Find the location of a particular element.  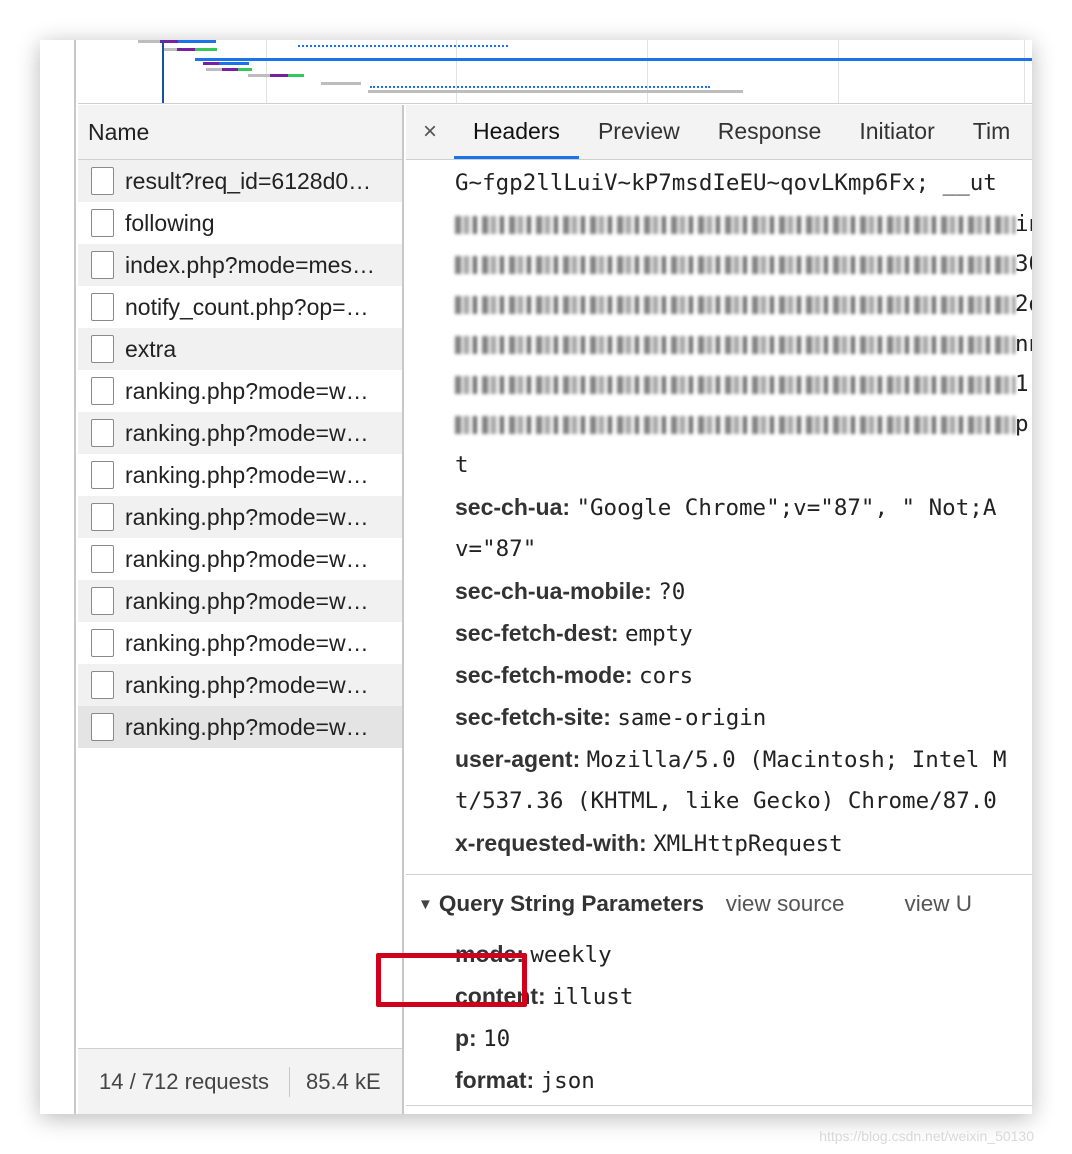

cookie-value-line: G~fgp2llLuiV~kP7msdIeEU~qovLKmp6Fx; __ut is located at coordinates (726, 183).